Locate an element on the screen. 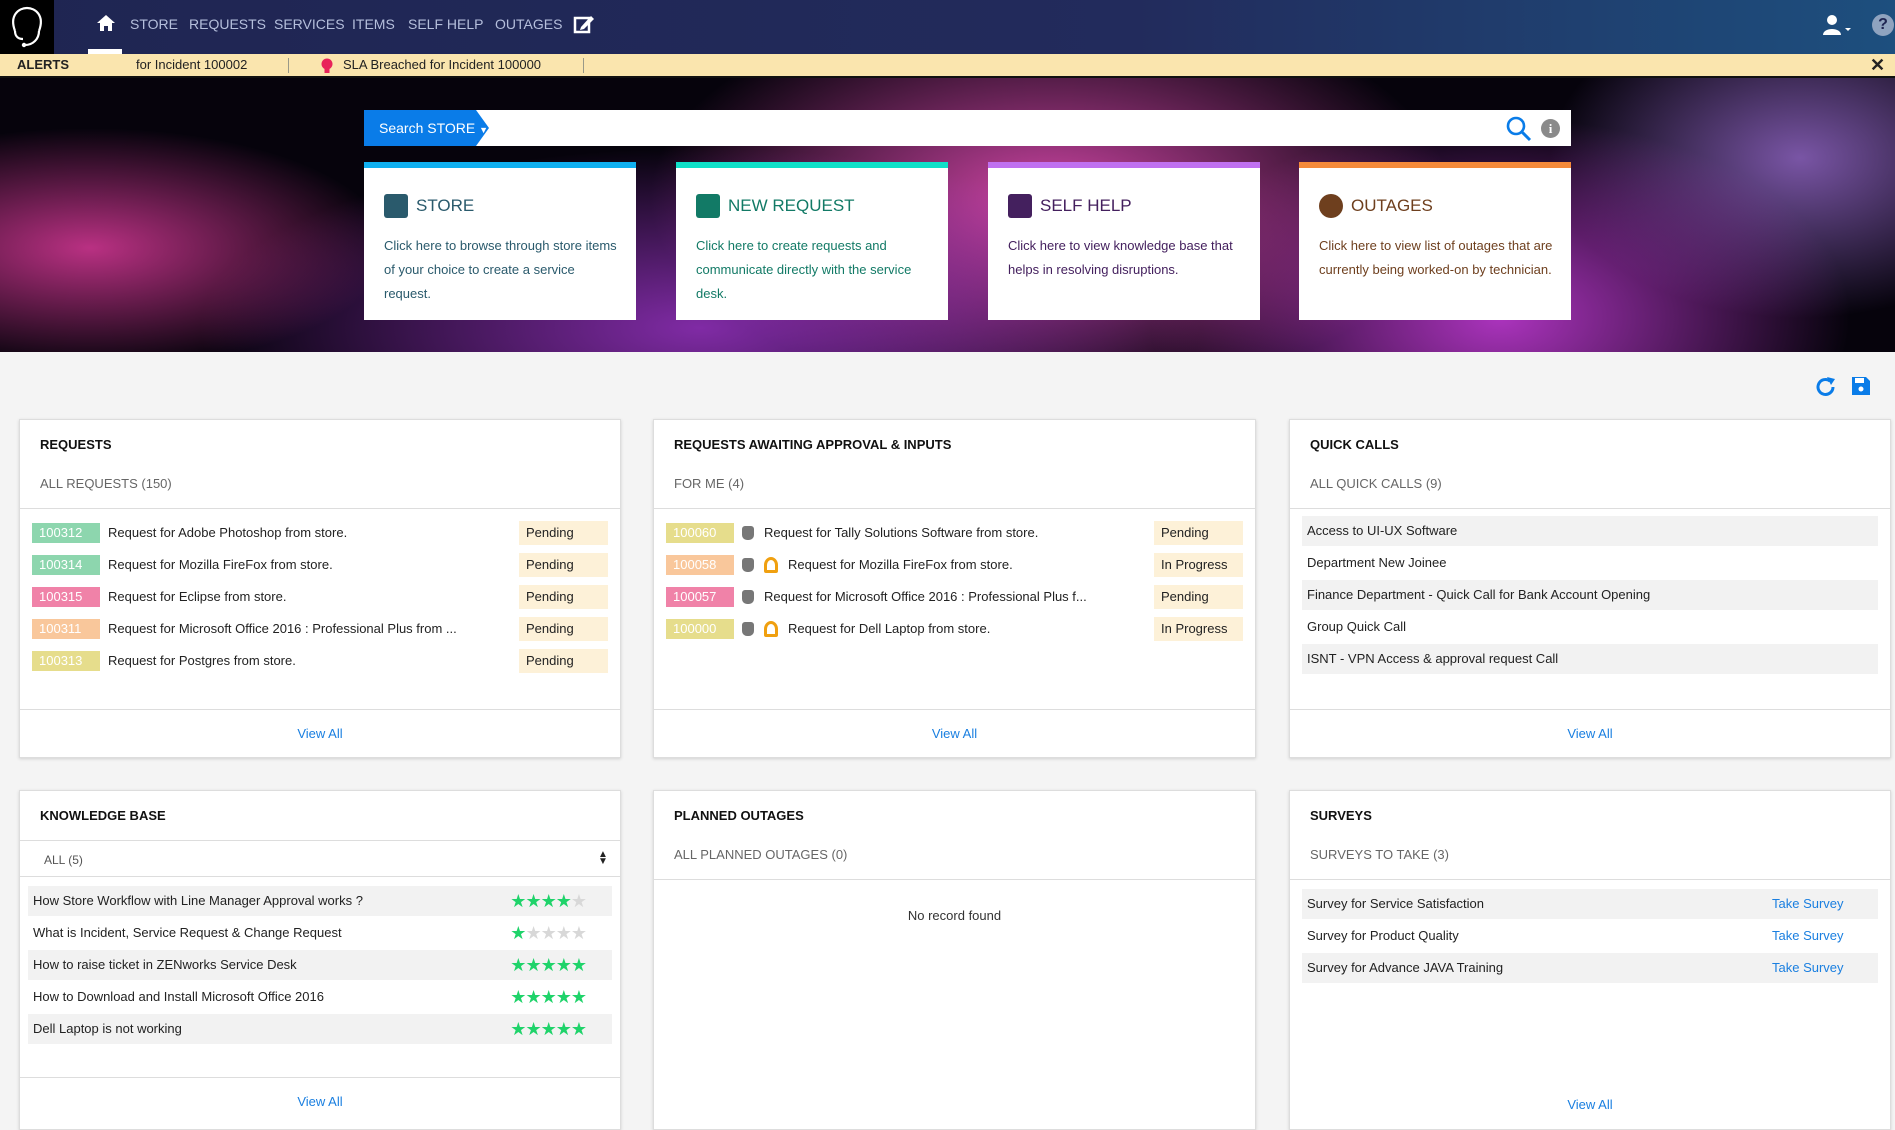 This screenshot has height=1130, width=1895. headset-logo-icon is located at coordinates (27, 27).